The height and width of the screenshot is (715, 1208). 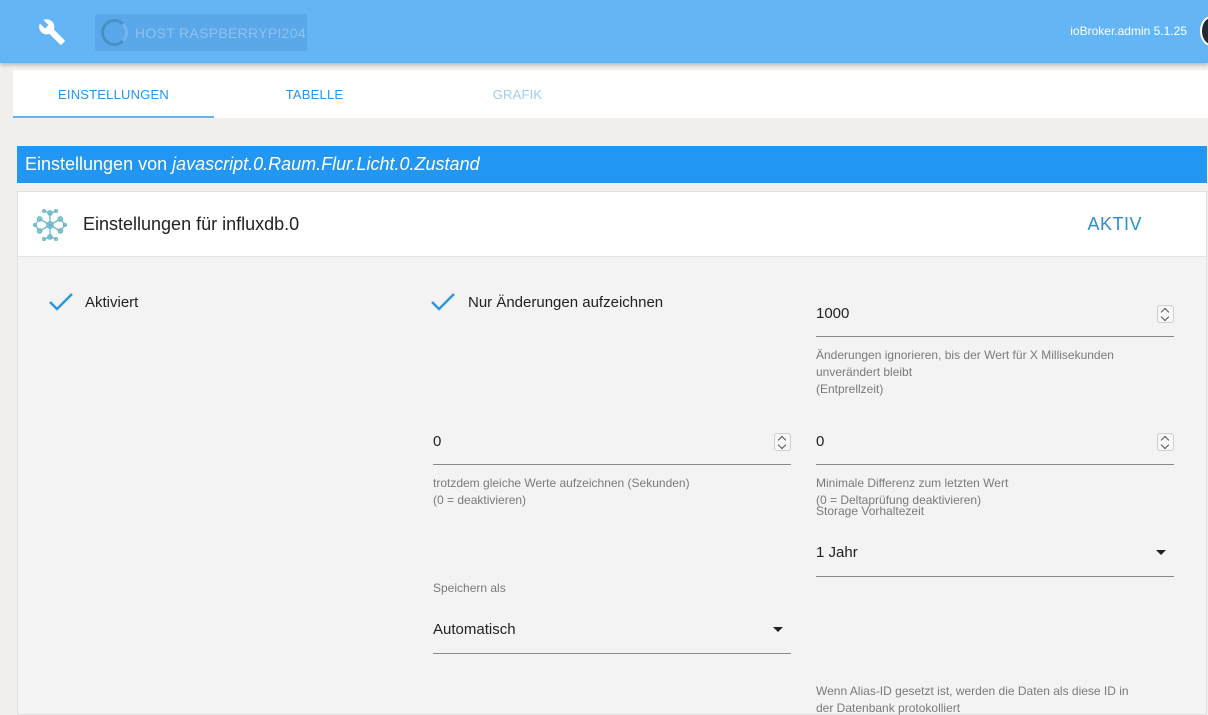 I want to click on retention-select: 1 Jahr, so click(x=995, y=561).